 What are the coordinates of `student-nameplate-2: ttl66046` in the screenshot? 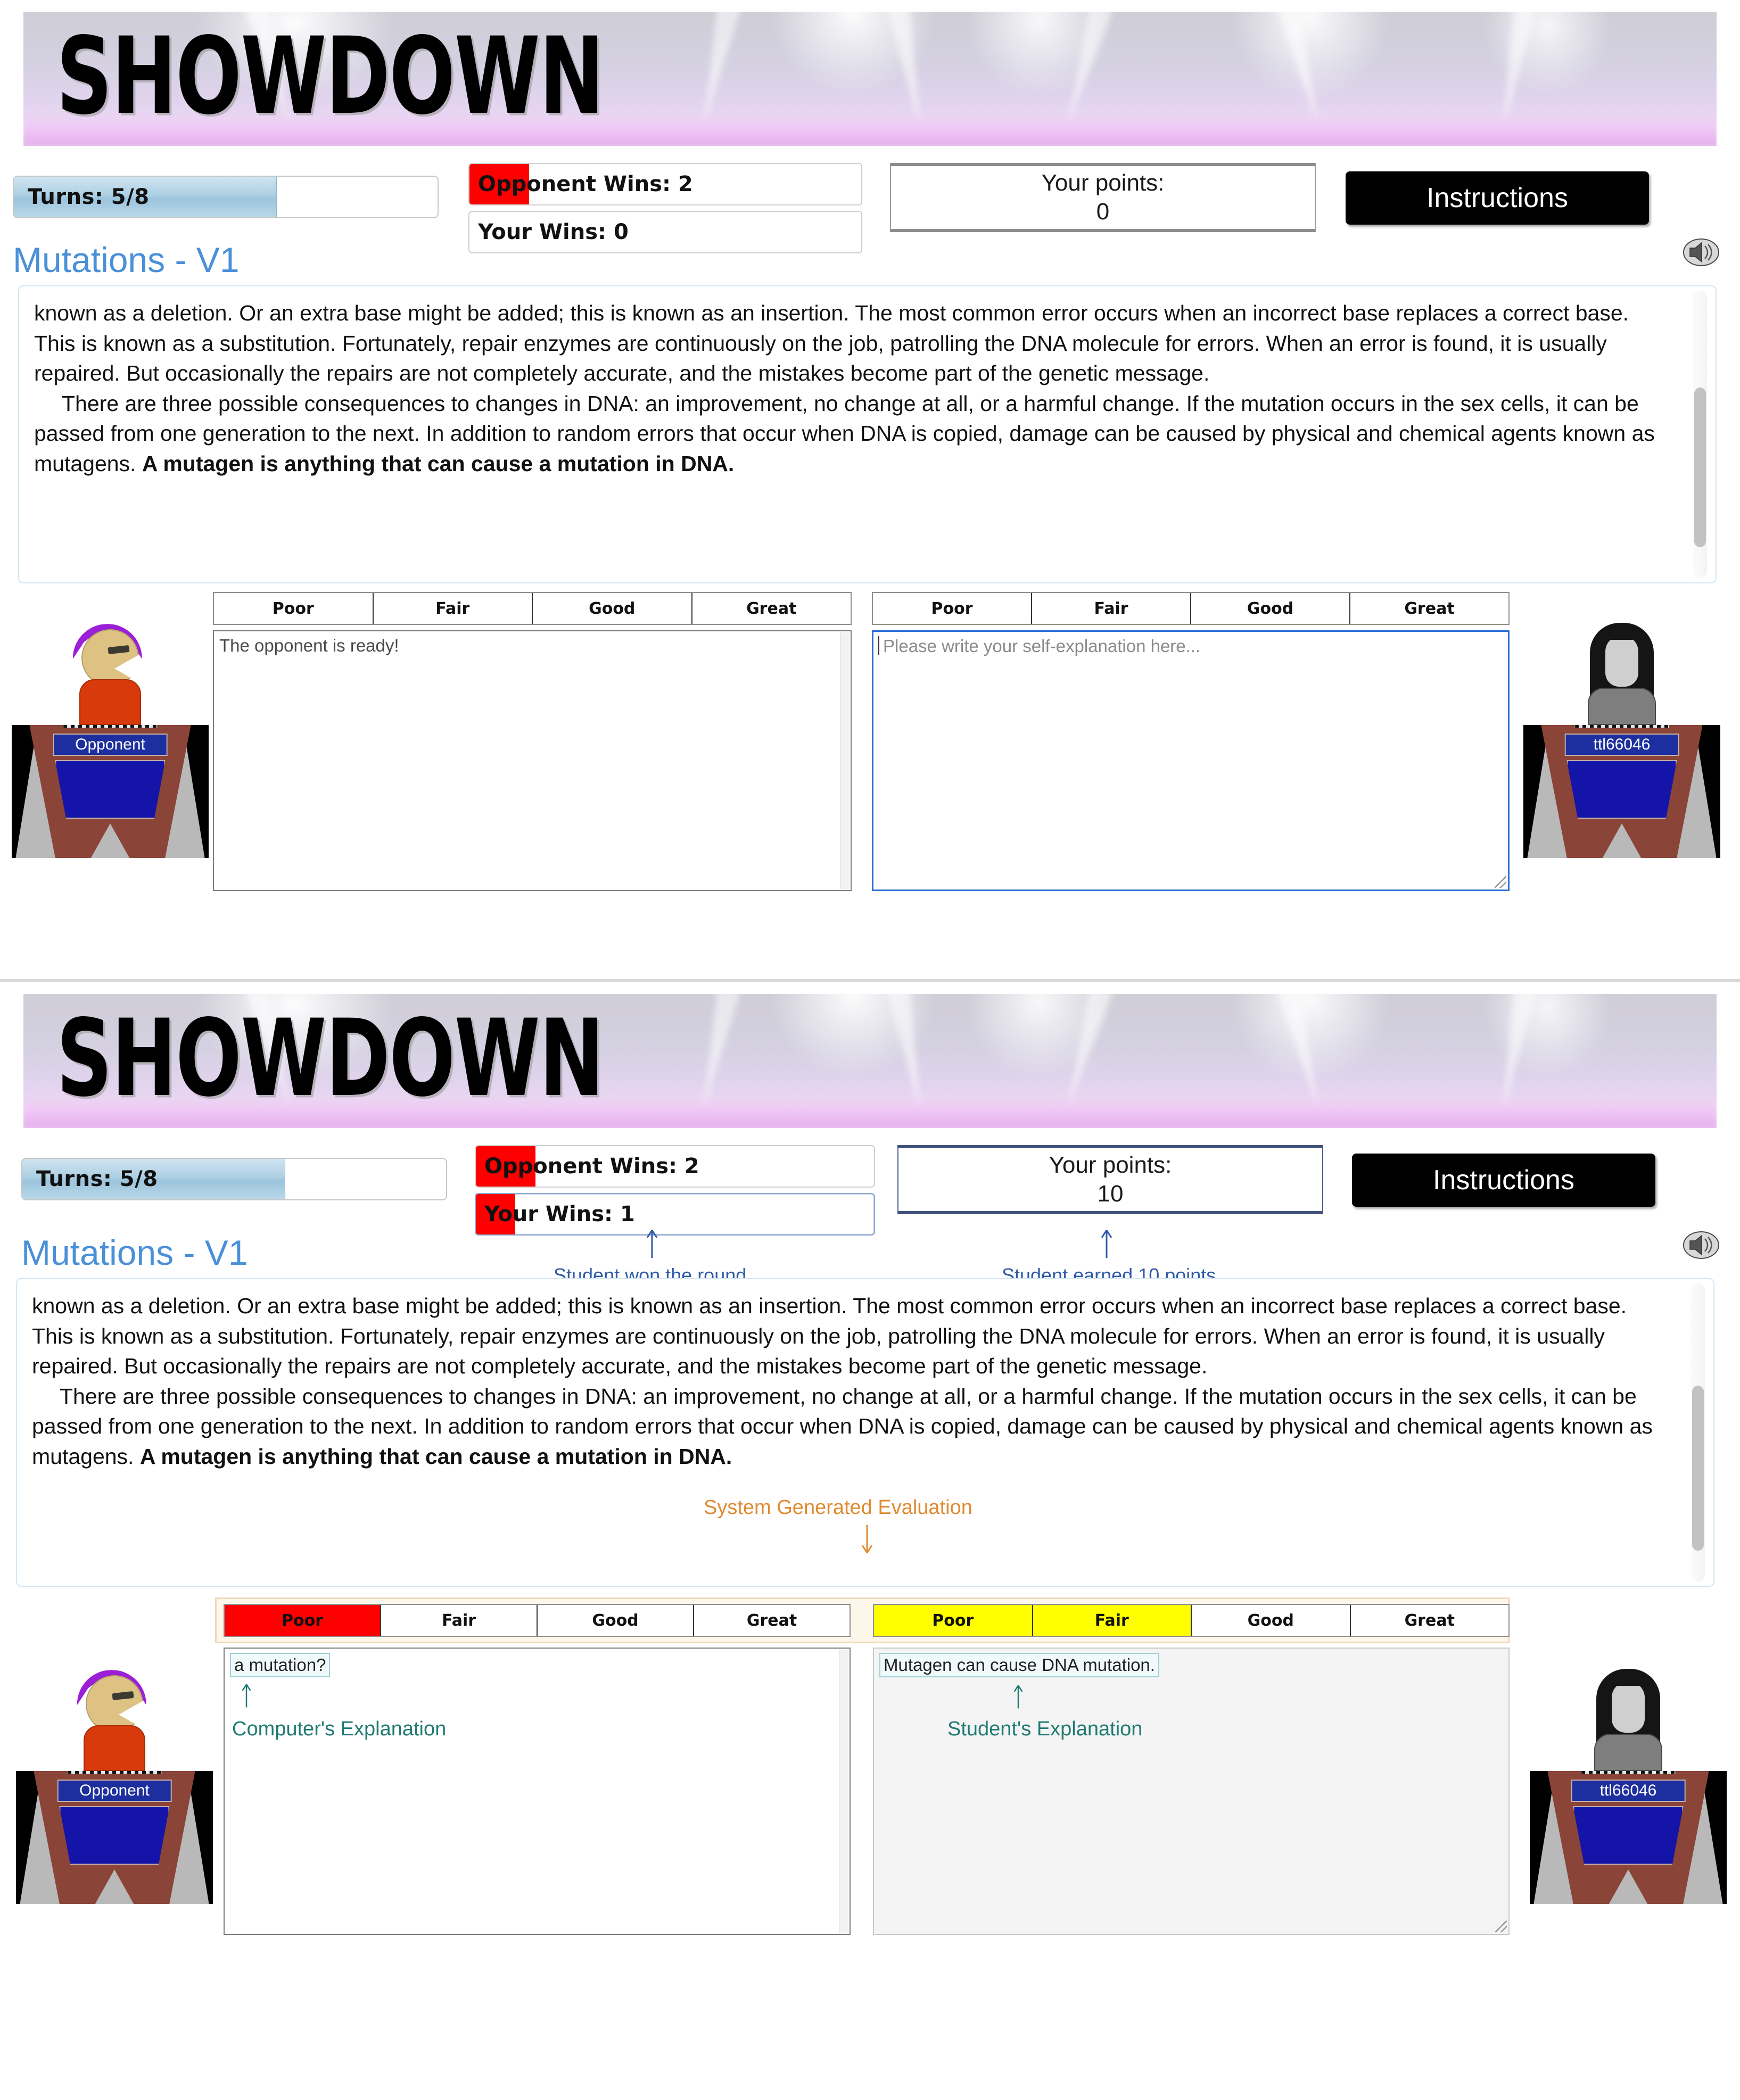 It's located at (1628, 1791).